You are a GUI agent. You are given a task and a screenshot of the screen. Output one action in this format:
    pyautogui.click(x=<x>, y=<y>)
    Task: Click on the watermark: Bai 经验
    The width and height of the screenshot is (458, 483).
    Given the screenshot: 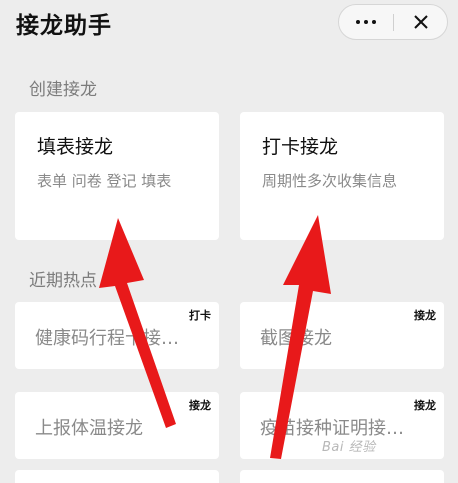 What is the action you would take?
    pyautogui.click(x=349, y=447)
    